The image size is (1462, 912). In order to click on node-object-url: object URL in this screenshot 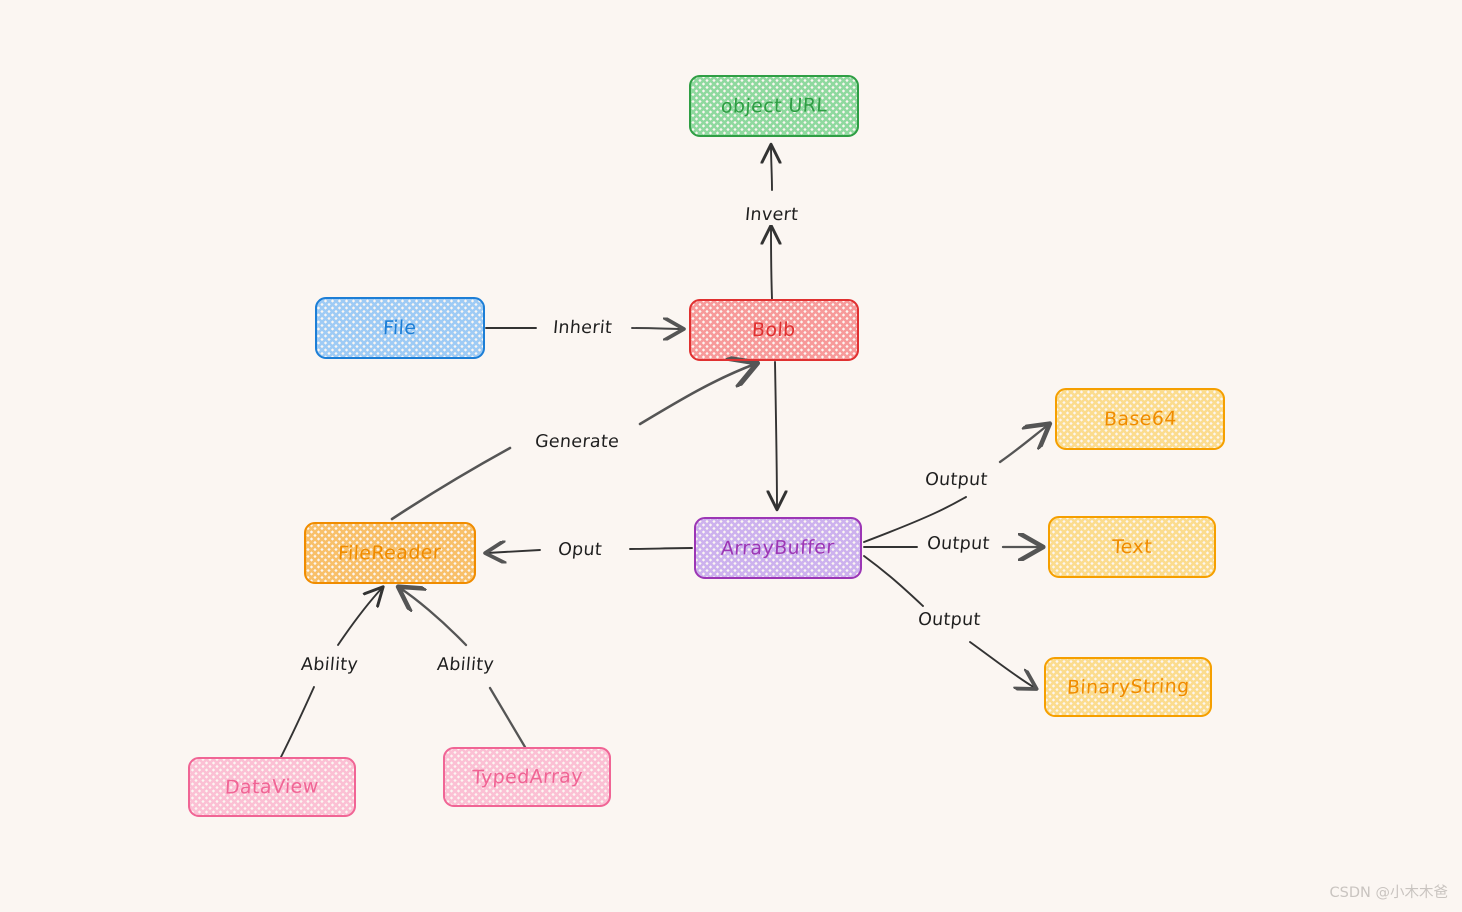, I will do `click(774, 106)`.